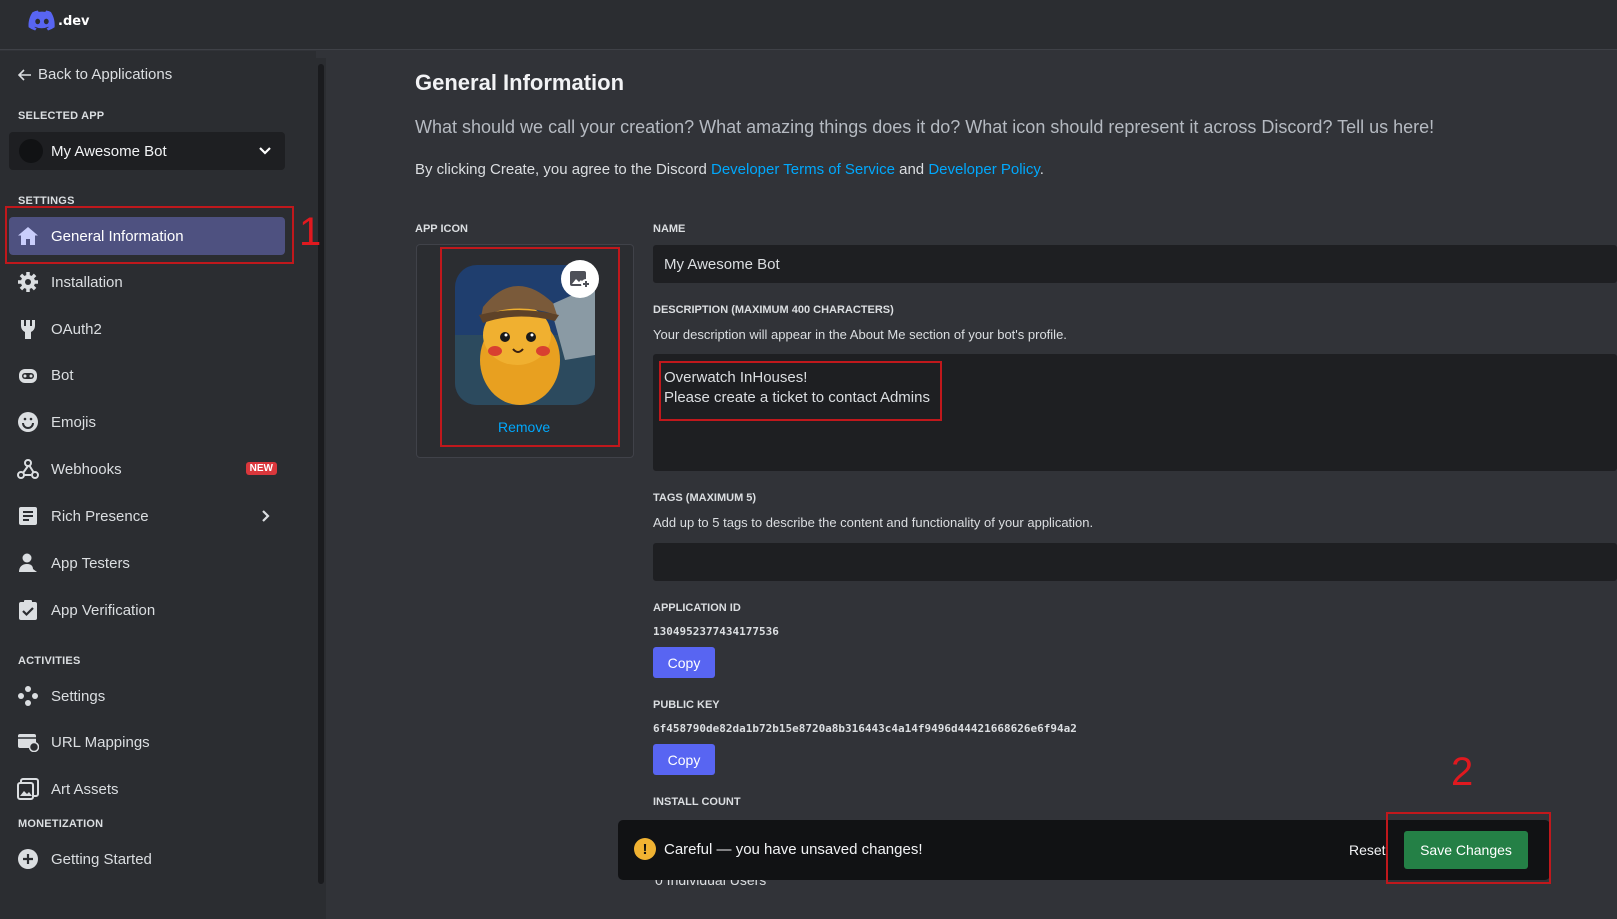 The width and height of the screenshot is (1617, 919). What do you see at coordinates (90, 563) in the screenshot?
I see `sidebar-item-label: App Testers` at bounding box center [90, 563].